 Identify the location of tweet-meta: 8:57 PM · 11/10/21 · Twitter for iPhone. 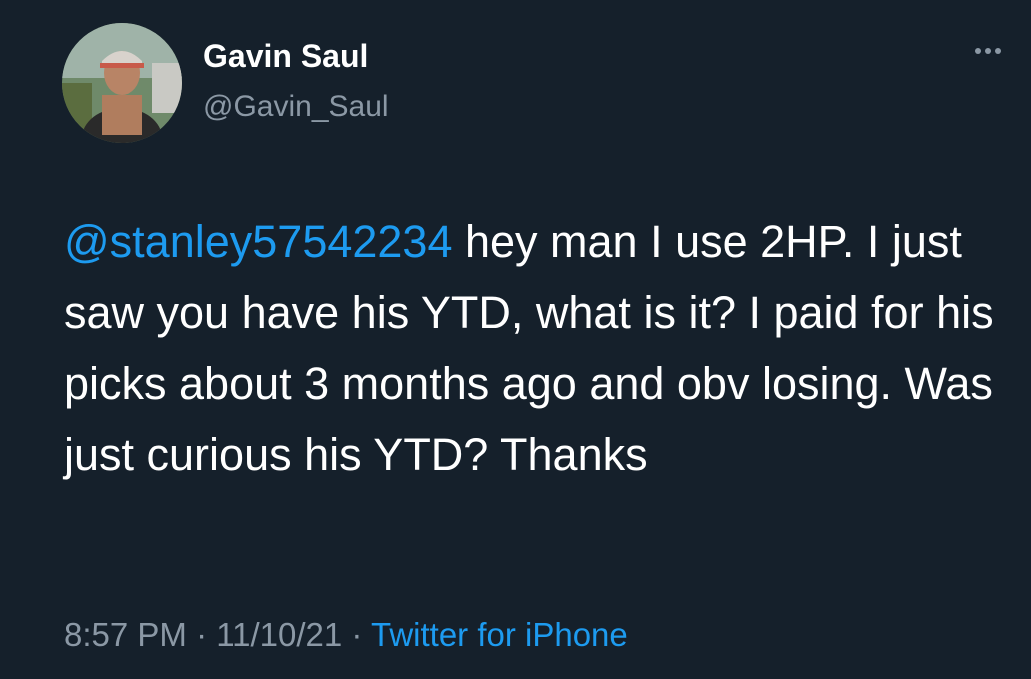
(346, 634).